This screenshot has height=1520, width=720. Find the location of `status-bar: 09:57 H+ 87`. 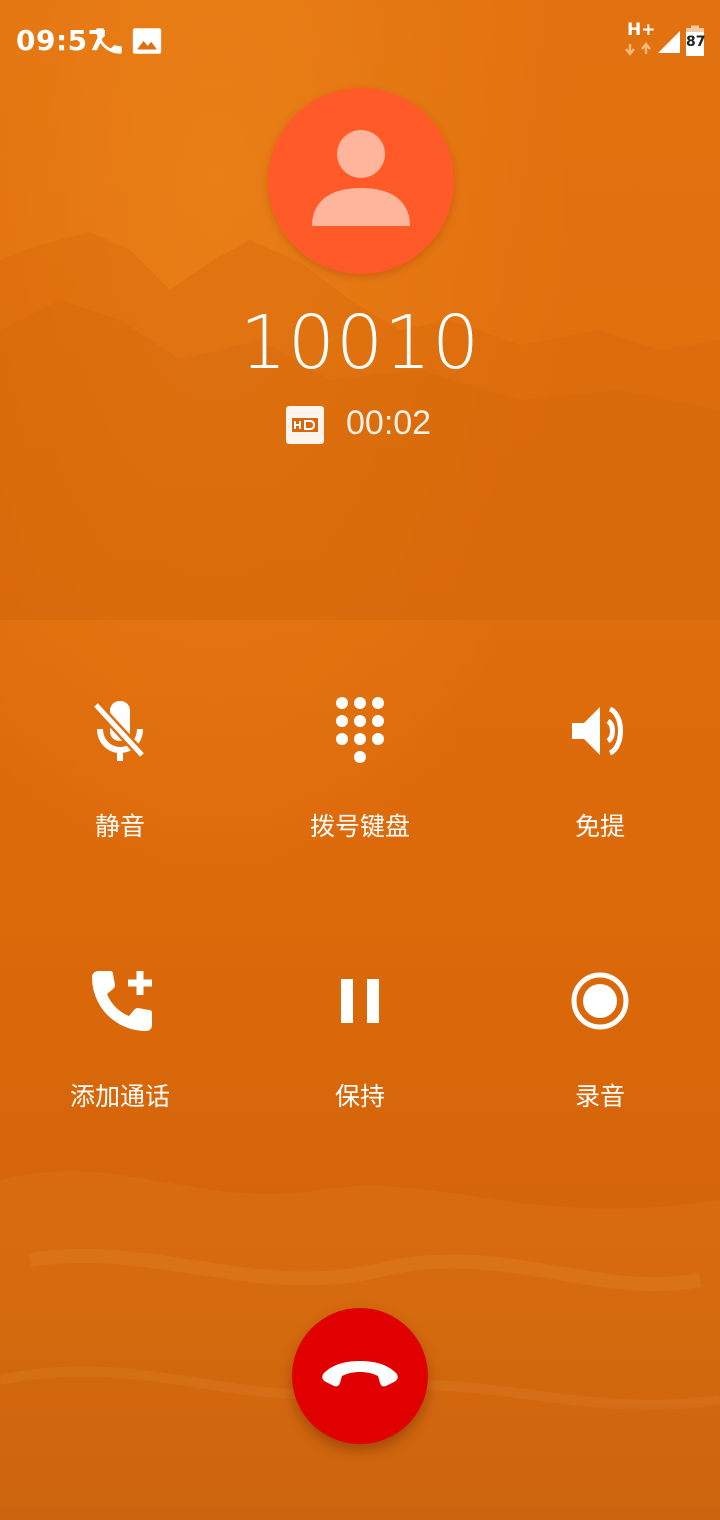

status-bar: 09:57 H+ 87 is located at coordinates (360, 42).